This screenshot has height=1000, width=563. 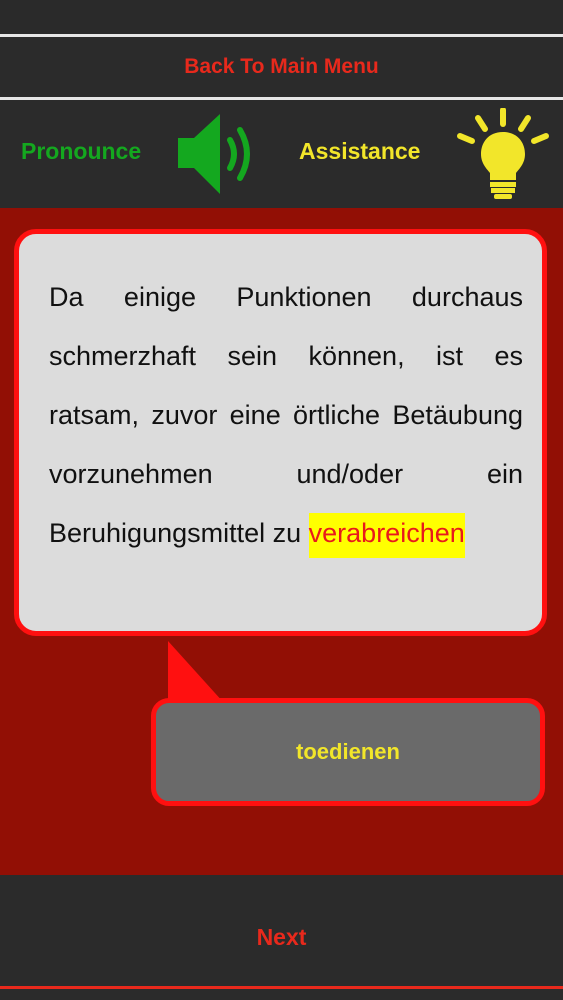 I want to click on answer-label: toedienen, so click(x=348, y=751).